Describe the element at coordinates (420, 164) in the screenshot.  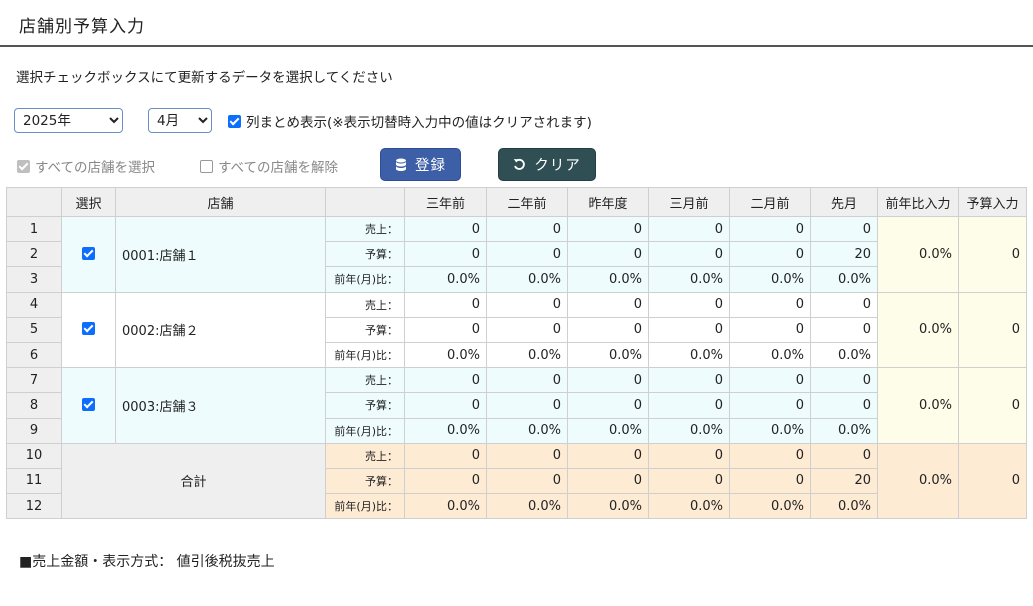
I see `register-button: 登録` at that location.